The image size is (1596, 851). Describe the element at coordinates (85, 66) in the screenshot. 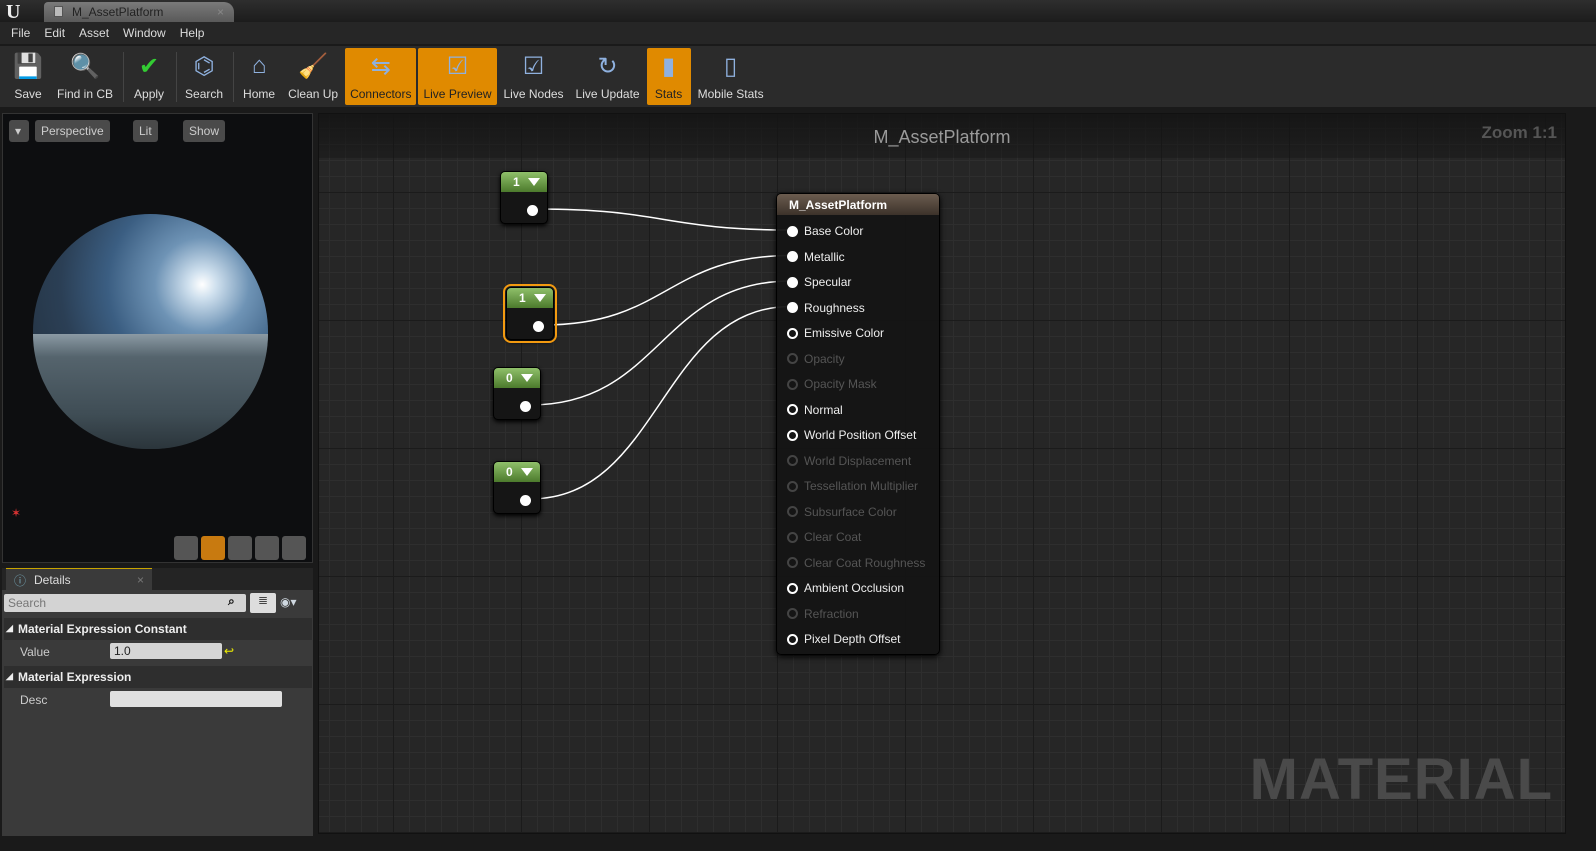

I see `magnifier-icon: 🔍` at that location.